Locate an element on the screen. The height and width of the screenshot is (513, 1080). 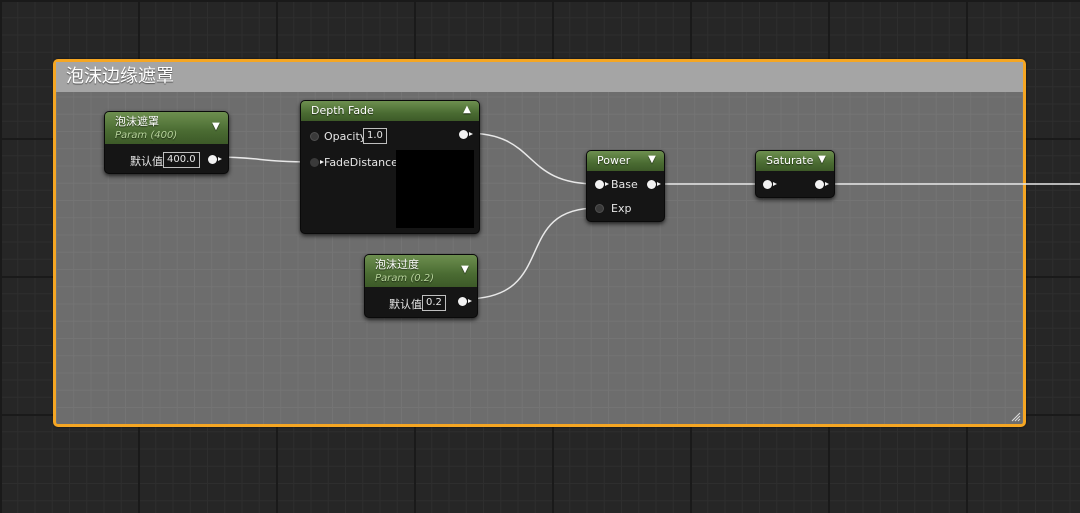
fadedistance-label: FadeDistance is located at coordinates (361, 162).